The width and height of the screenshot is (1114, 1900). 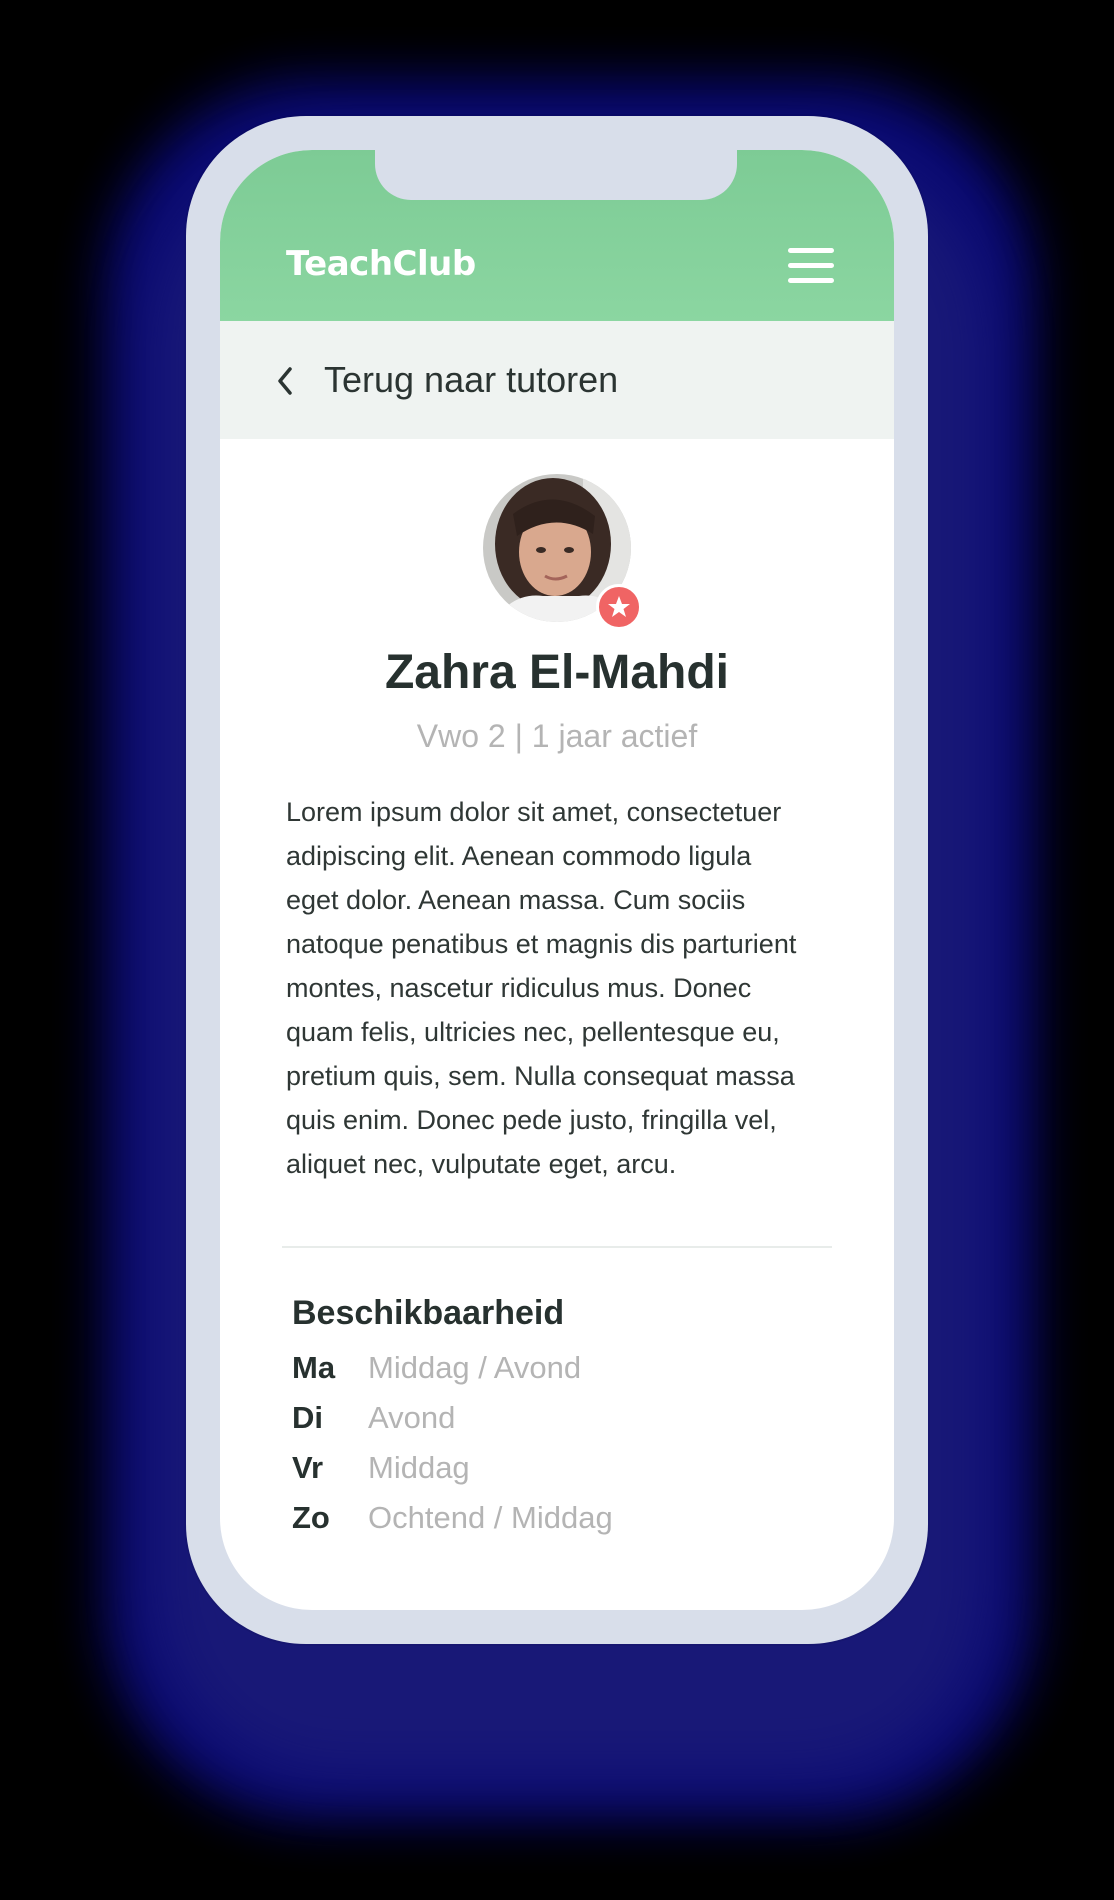 I want to click on availability-day: Ma, so click(x=314, y=1367).